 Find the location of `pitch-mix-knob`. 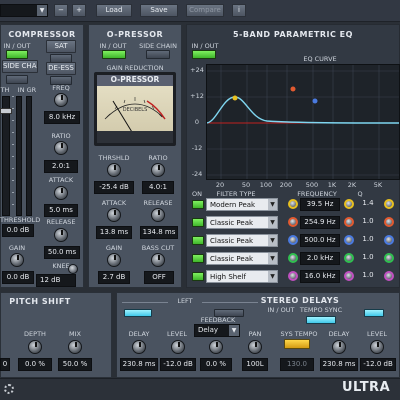

pitch-mix-knob is located at coordinates (75, 347).